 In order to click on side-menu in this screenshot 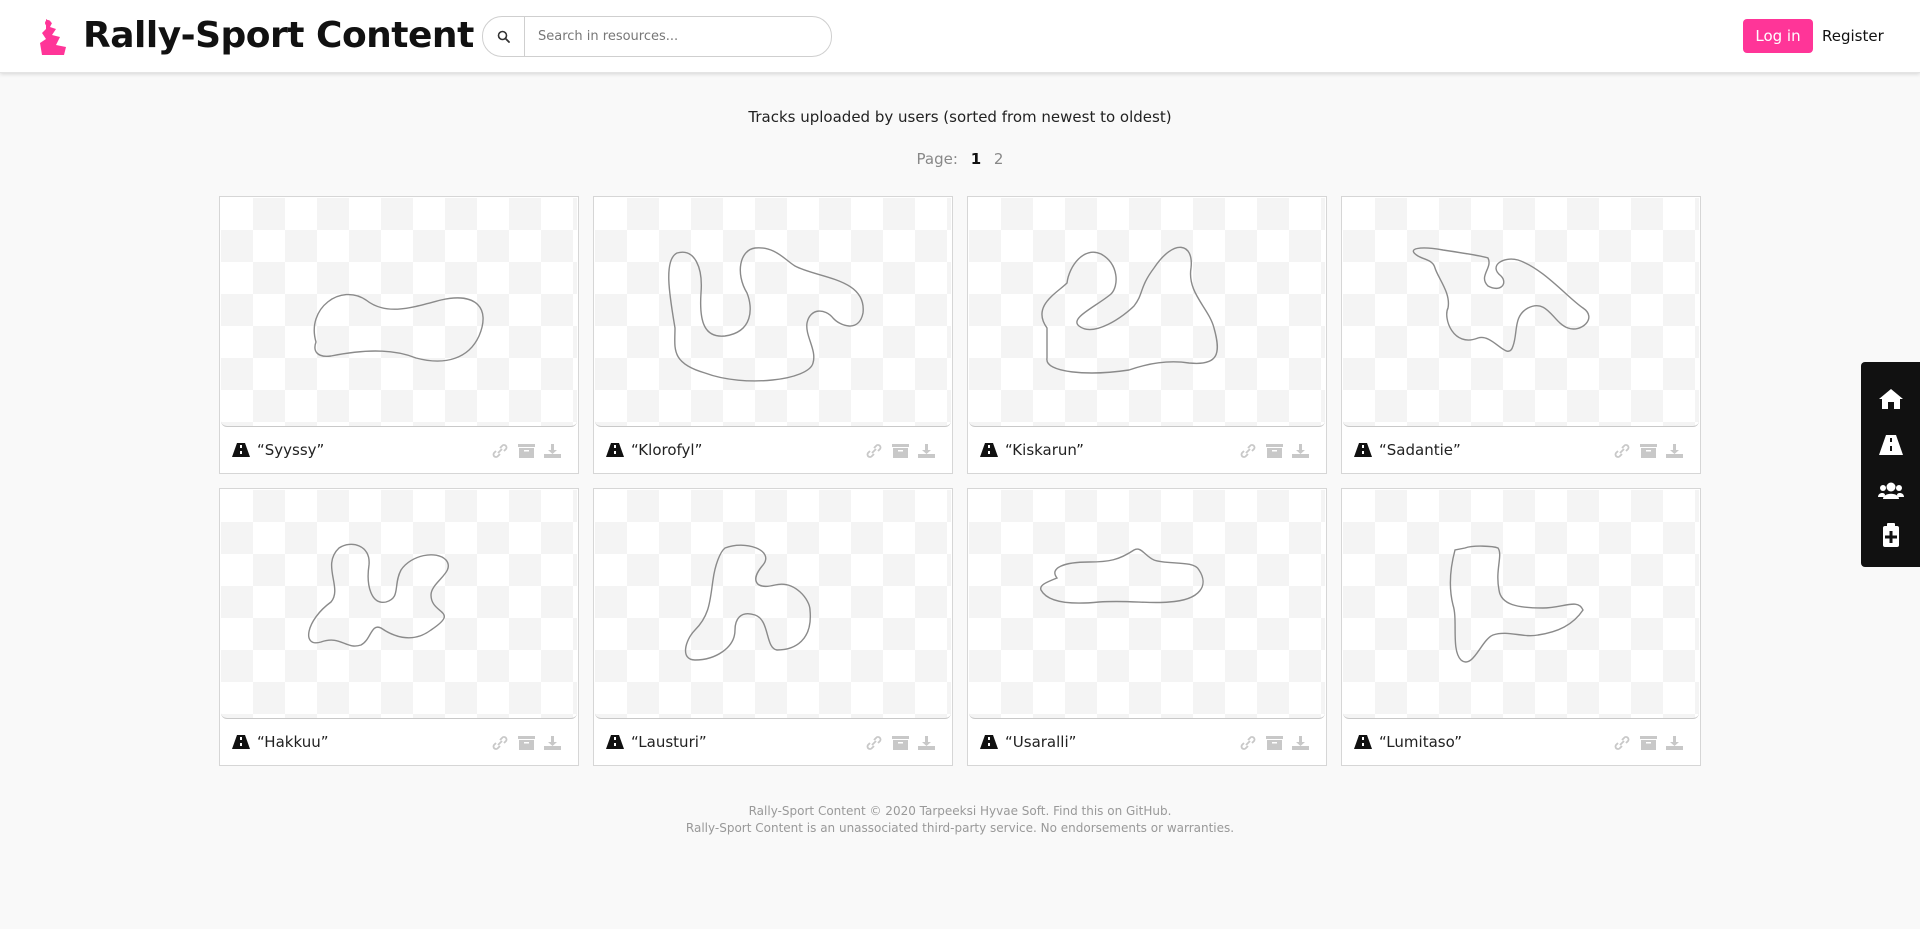, I will do `click(1890, 464)`.